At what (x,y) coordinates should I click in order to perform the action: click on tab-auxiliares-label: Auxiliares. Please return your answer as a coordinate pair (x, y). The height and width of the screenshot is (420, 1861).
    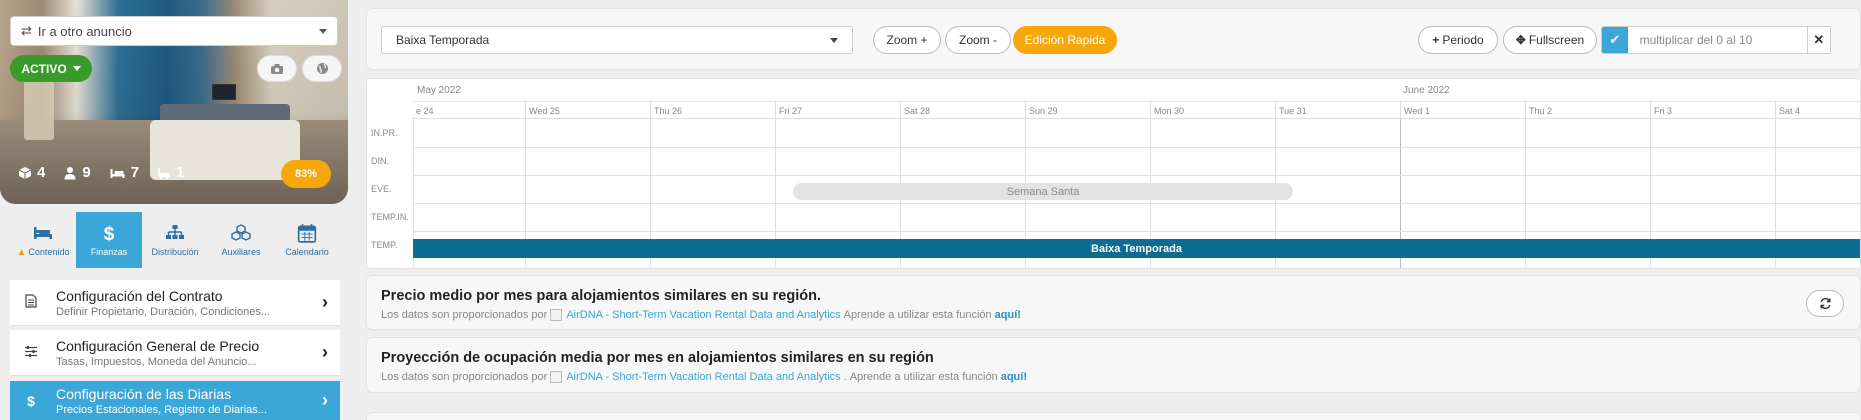
    Looking at the image, I should click on (241, 252).